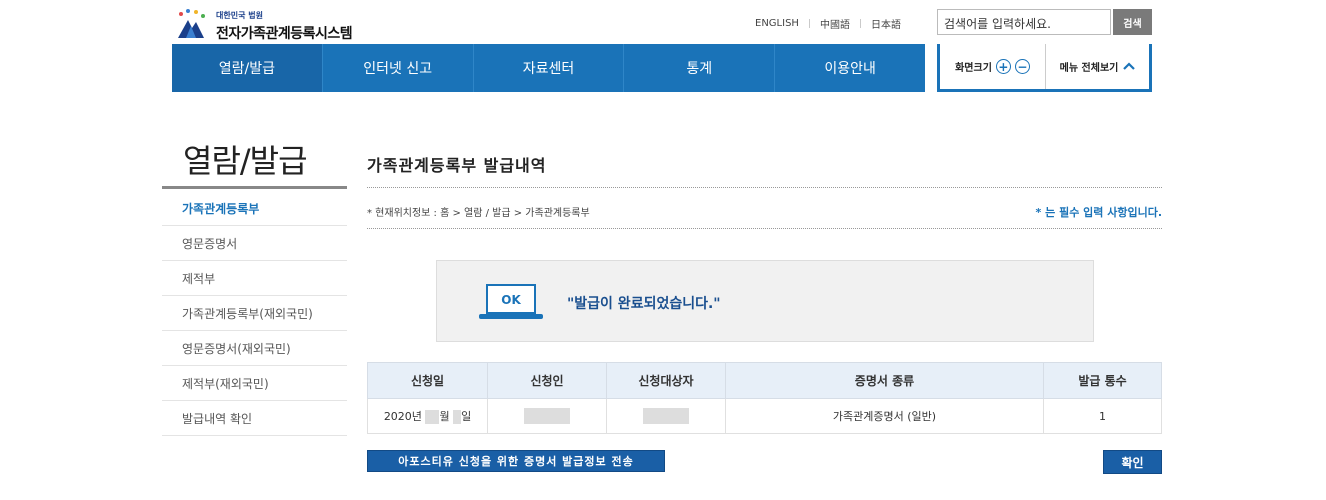 Image resolution: width=1326 pixels, height=500 pixels. Describe the element at coordinates (444, 416) in the screenshot. I see `date-month: 월` at that location.